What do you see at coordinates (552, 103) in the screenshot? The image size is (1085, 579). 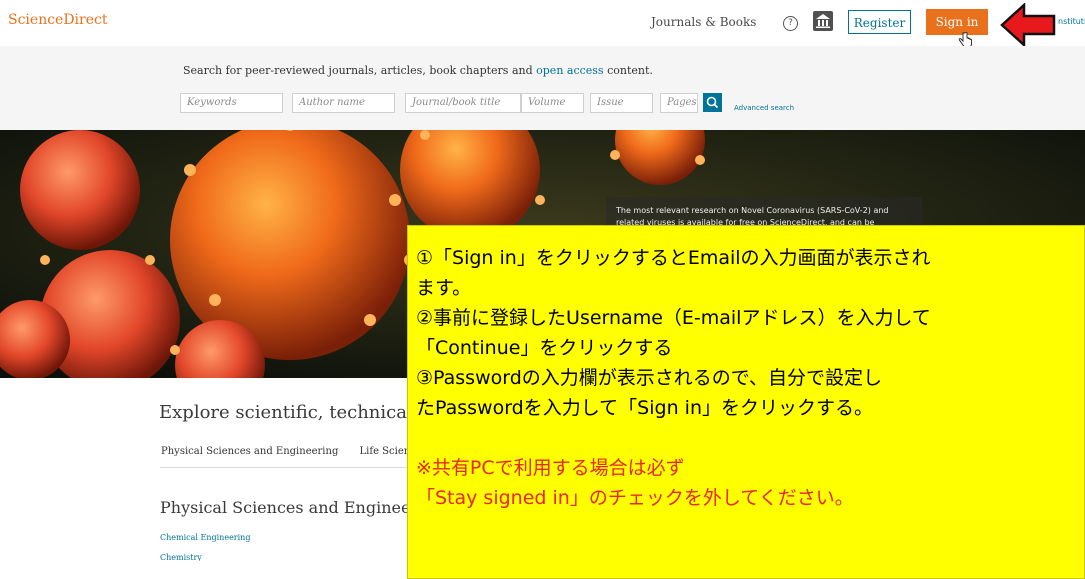 I see `volume-input: Volume` at bounding box center [552, 103].